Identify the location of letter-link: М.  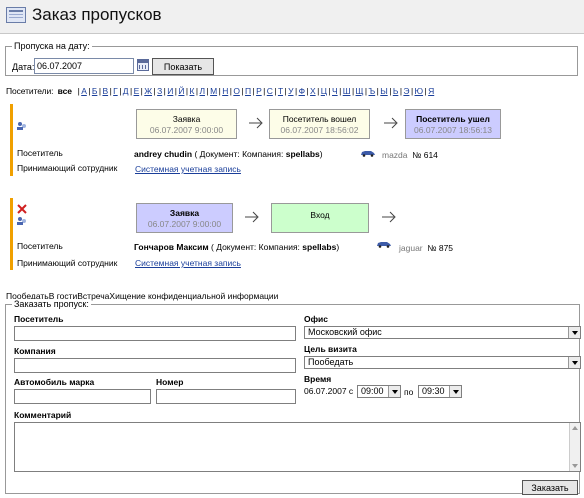
(213, 91).